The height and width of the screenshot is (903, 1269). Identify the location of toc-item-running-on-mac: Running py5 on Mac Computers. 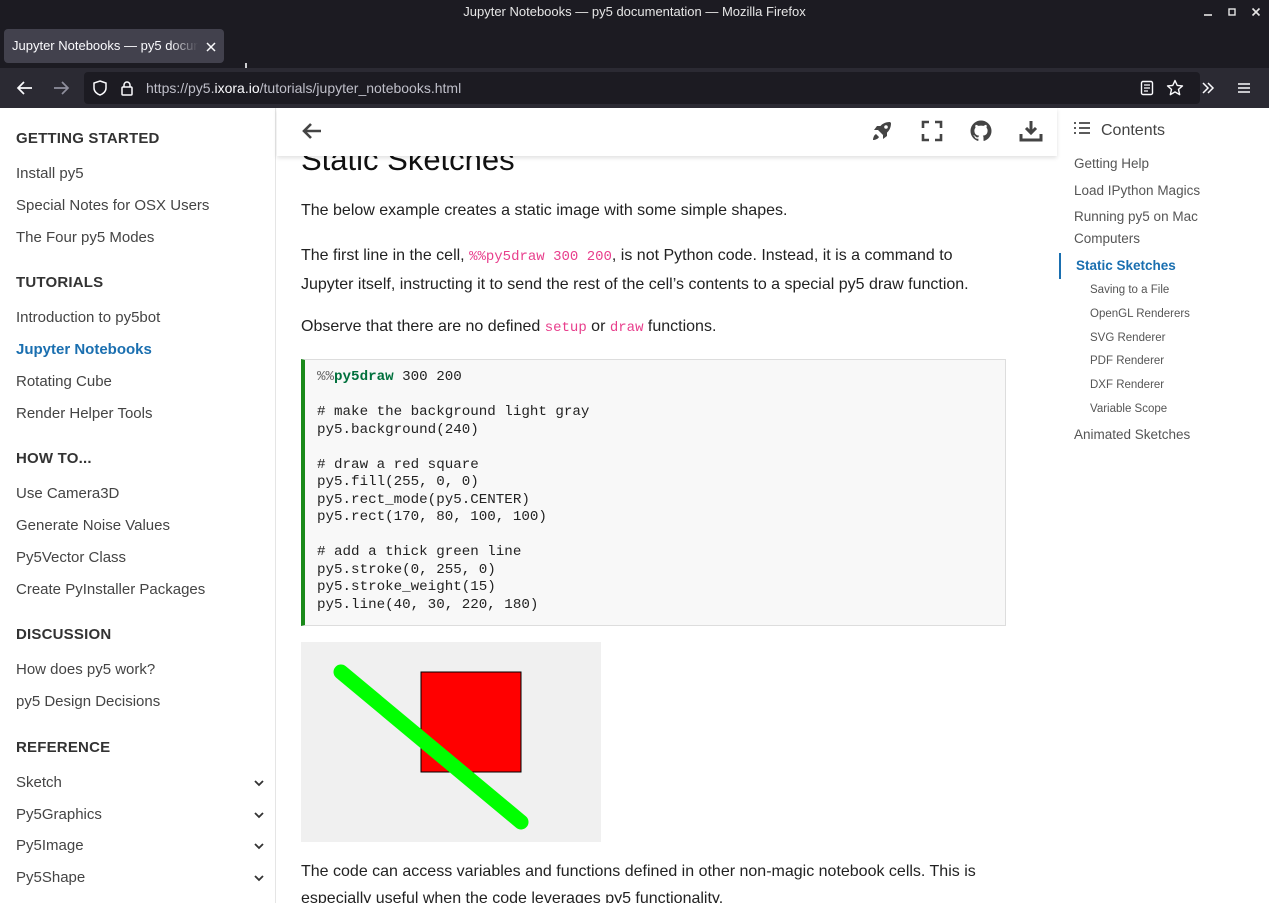
(1164, 228).